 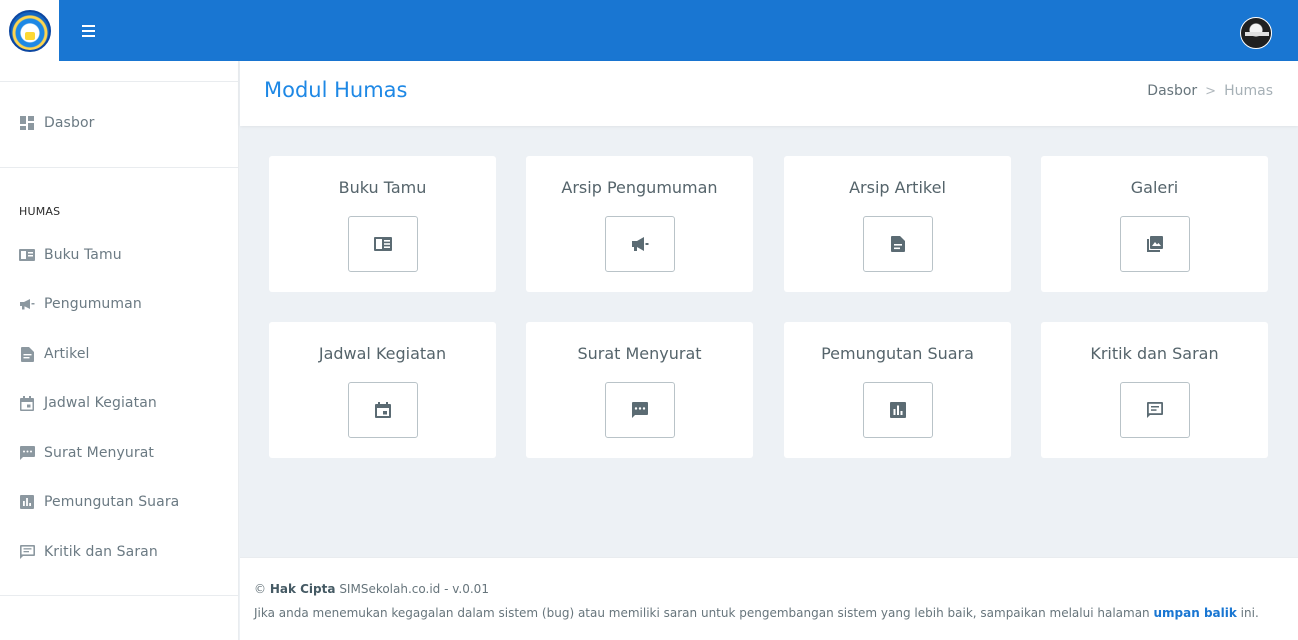 I want to click on card-title: Jadwal Kegiatan, so click(x=382, y=353).